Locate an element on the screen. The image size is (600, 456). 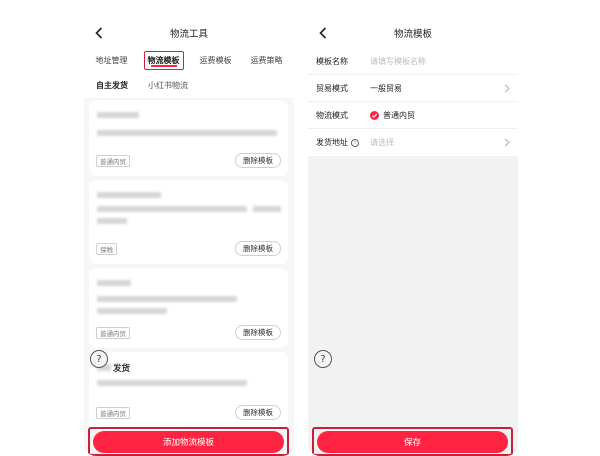
shipping-address-label-text: 发货地址 is located at coordinates (332, 142).